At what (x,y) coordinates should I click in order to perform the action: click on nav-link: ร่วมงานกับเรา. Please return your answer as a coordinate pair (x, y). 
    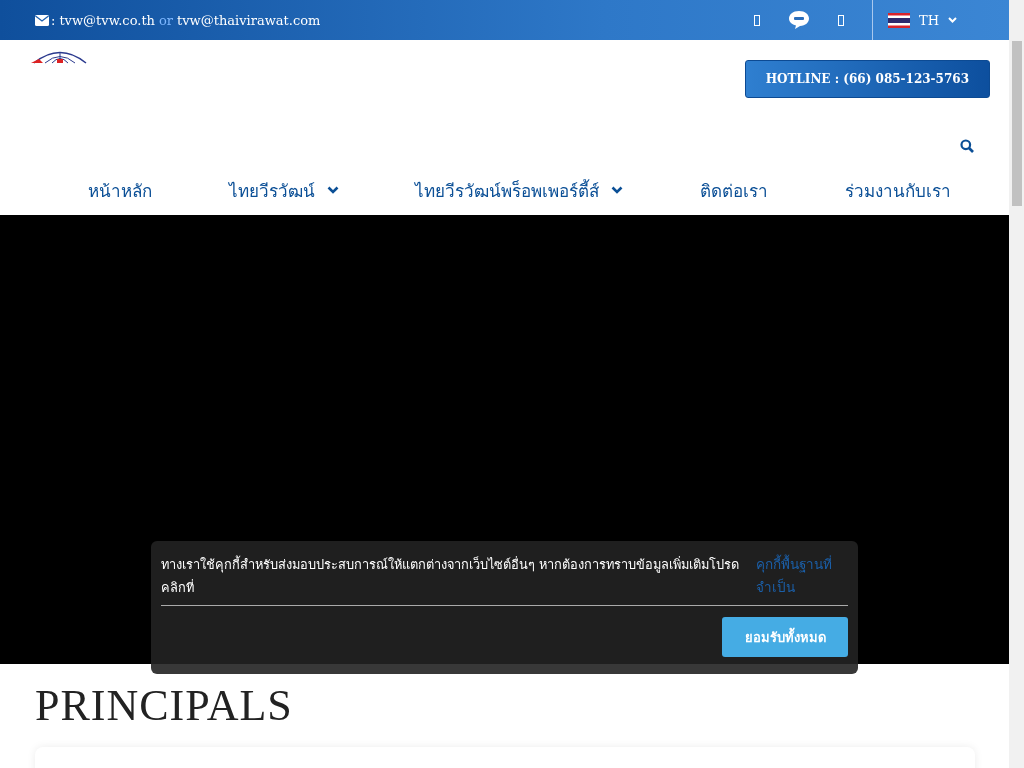
    Looking at the image, I should click on (897, 190).